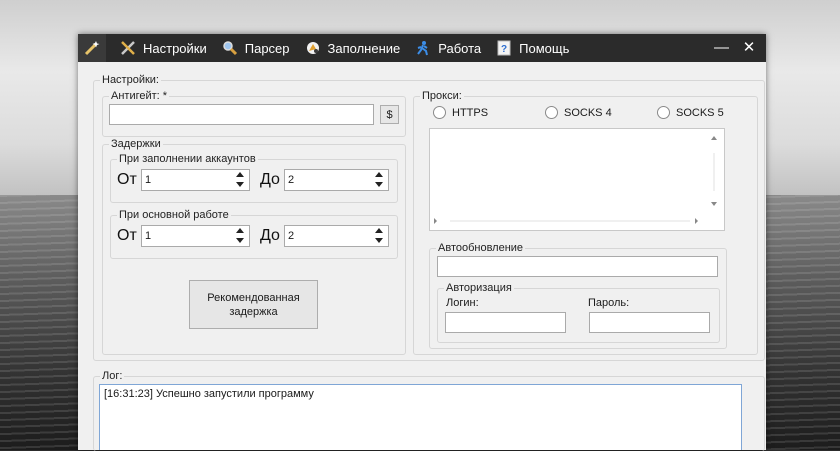 The width and height of the screenshot is (840, 451). I want to click on autoupdate-url-input, so click(577, 266).